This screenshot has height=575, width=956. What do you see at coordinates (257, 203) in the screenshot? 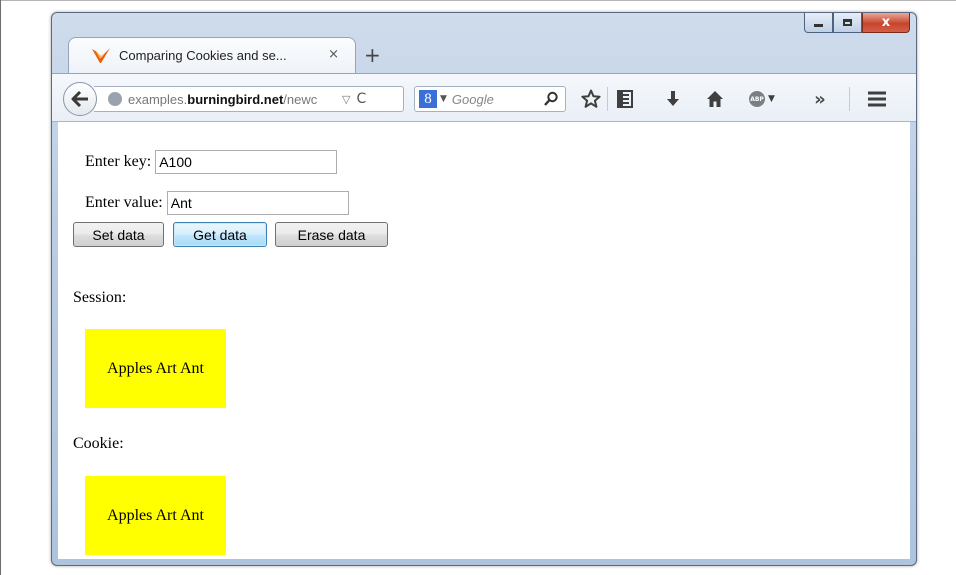
I see `value-input` at bounding box center [257, 203].